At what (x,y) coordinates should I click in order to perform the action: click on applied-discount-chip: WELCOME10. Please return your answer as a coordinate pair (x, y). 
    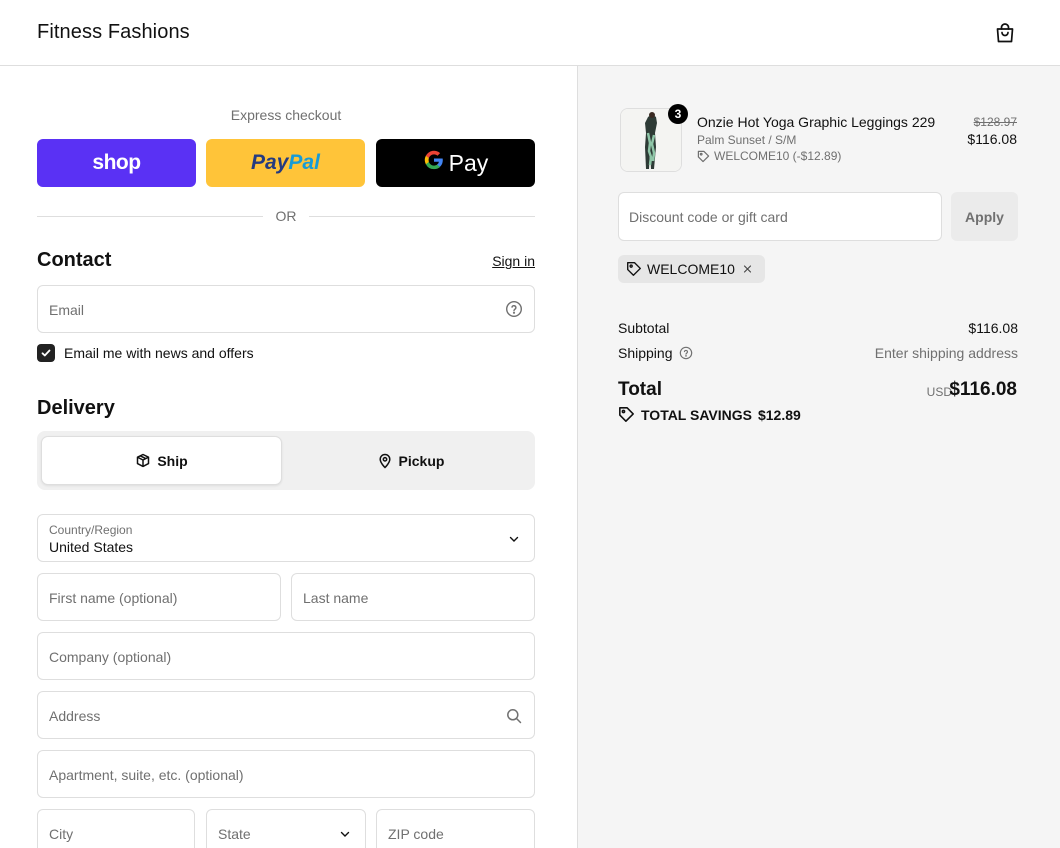
    Looking at the image, I should click on (691, 269).